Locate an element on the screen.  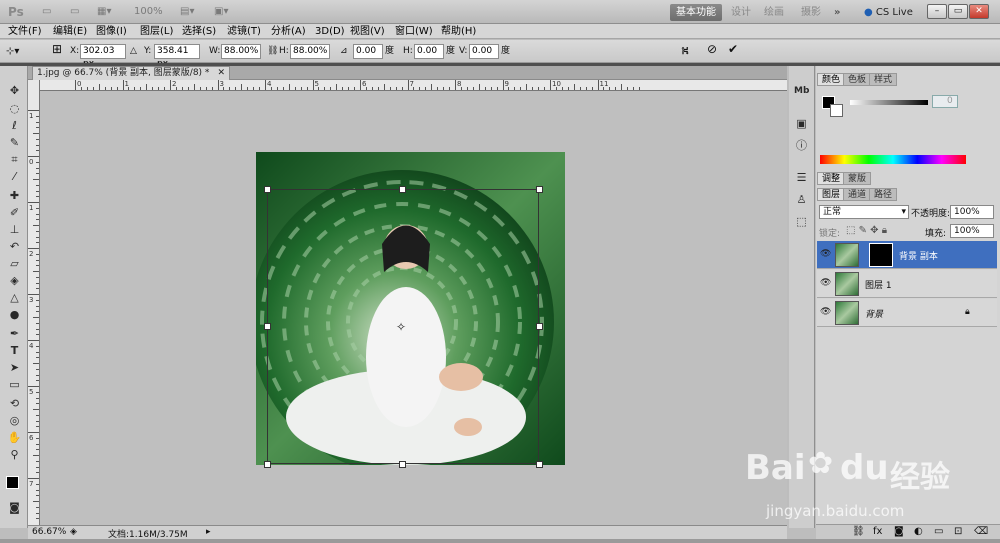
transform-handle-tl is located at coordinates (267, 189).